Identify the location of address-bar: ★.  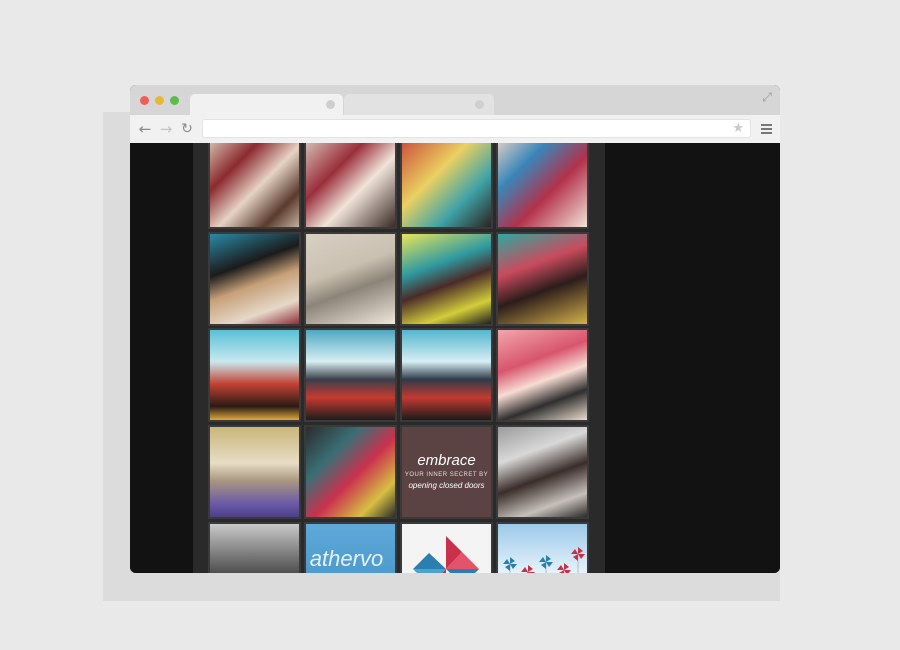
(476, 128).